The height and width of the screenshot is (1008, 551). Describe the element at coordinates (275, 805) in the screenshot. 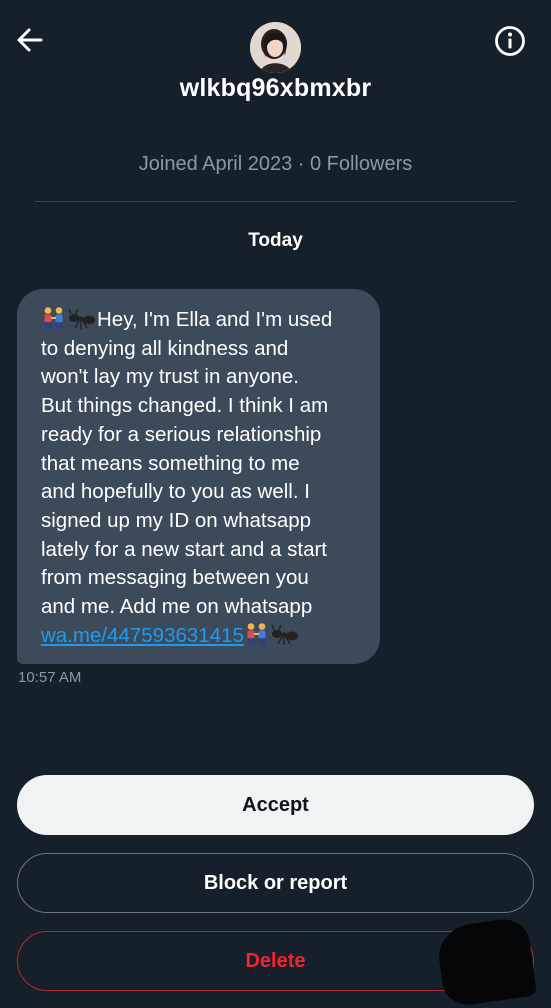

I see `accept-button: Accept` at that location.